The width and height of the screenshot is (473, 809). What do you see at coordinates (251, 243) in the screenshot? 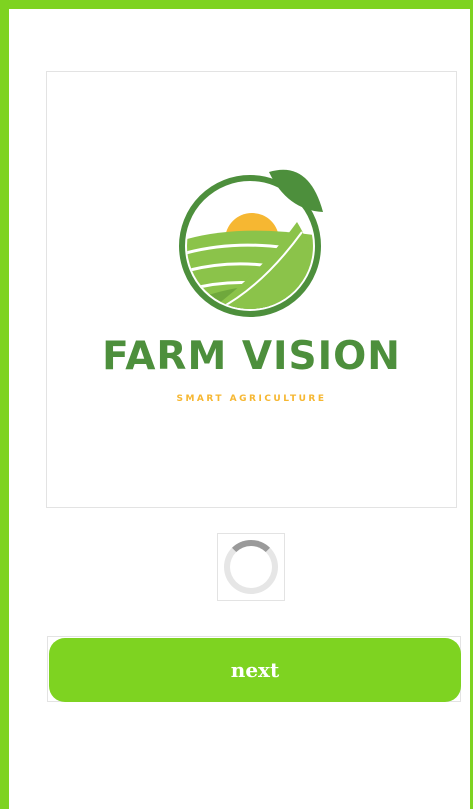
I see `farm-logo-icon` at bounding box center [251, 243].